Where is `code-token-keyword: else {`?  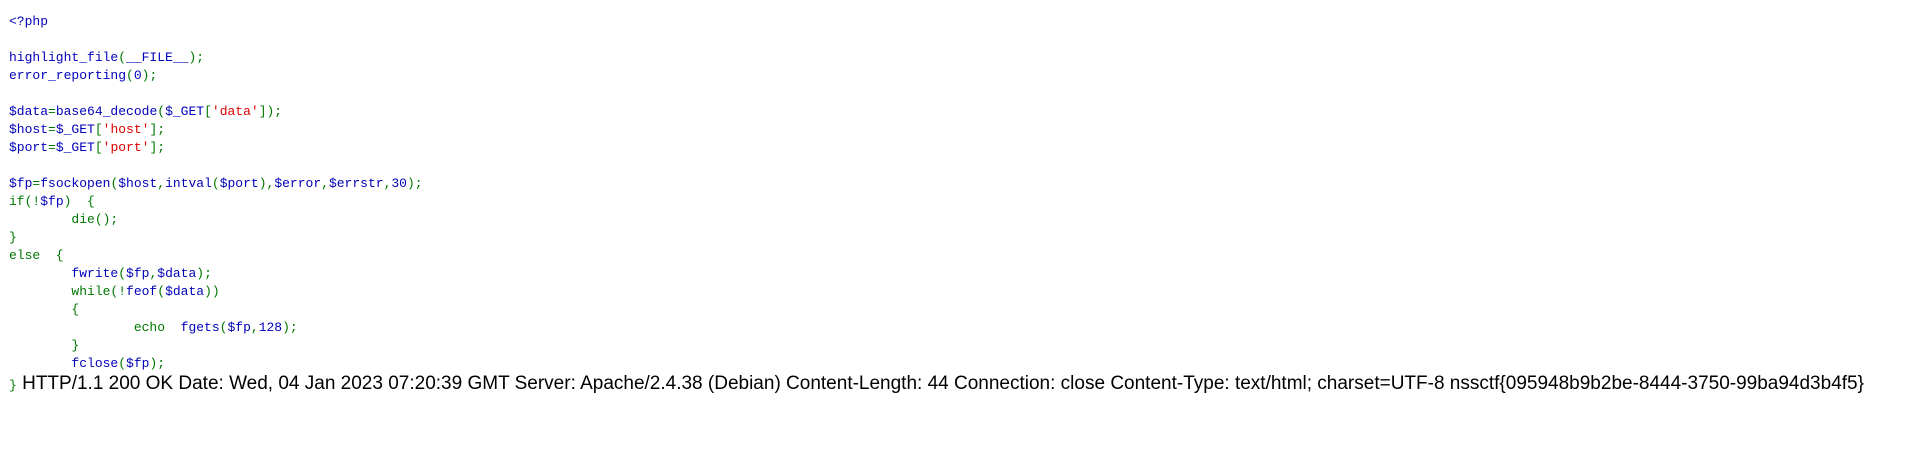 code-token-keyword: else { is located at coordinates (36, 255).